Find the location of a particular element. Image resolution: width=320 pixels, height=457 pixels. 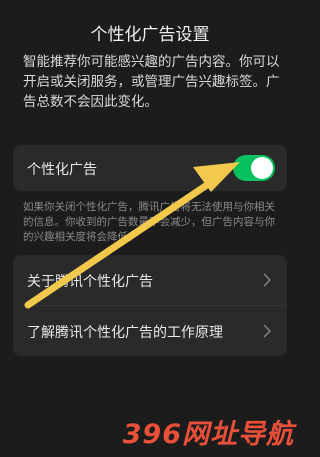

personalized-ads-toggle is located at coordinates (254, 168).